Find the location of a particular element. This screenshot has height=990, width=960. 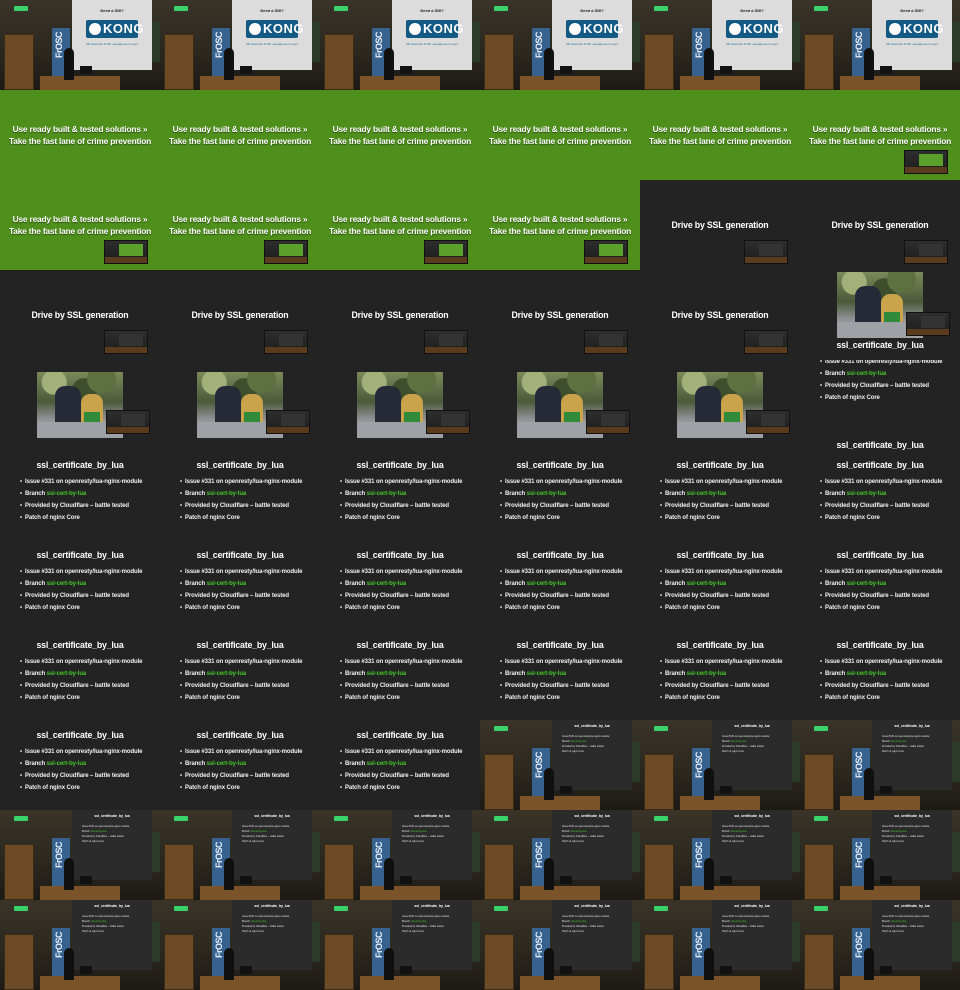

kong-heading: Need a SNI? is located at coordinates (912, 10).